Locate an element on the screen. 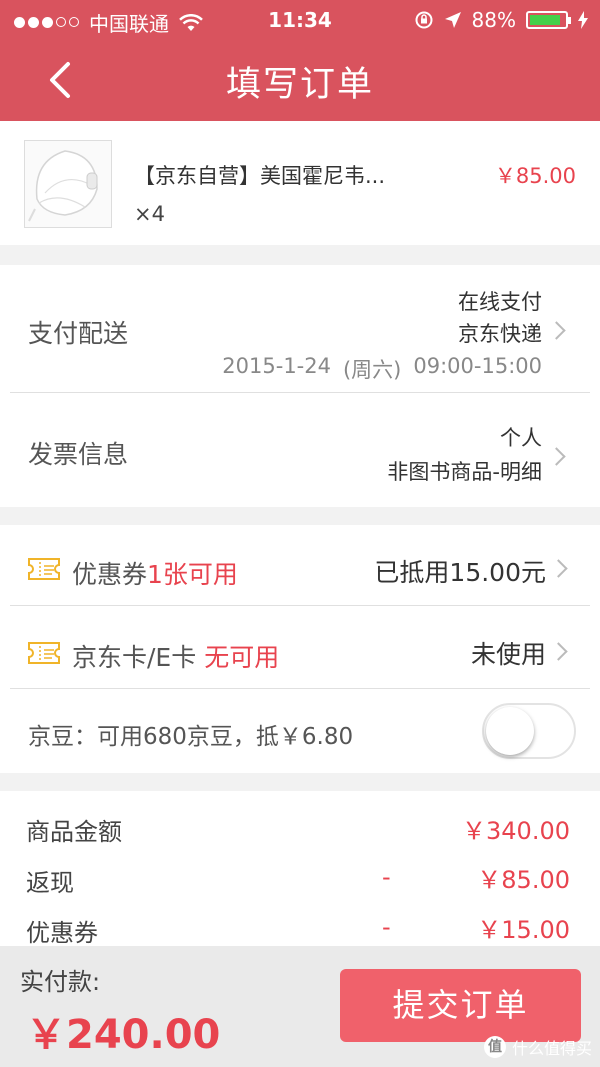 The height and width of the screenshot is (1067, 600). product-quantity: ×4 is located at coordinates (149, 214).